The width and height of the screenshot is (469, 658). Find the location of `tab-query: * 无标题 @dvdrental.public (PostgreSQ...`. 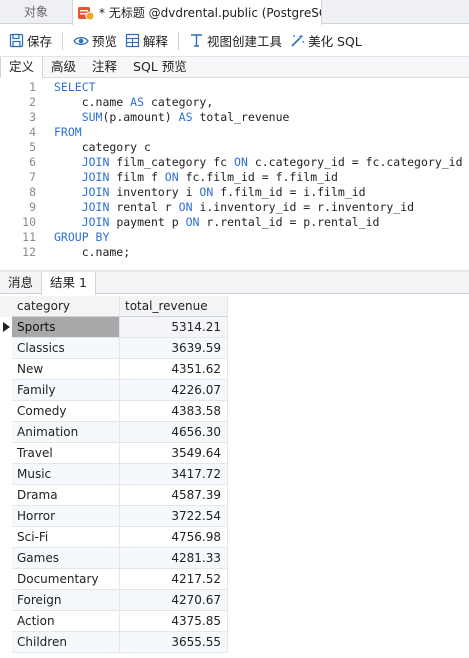

tab-query: * 无标题 @dvdrental.public (PostgreSQ... is located at coordinates (197, 12).